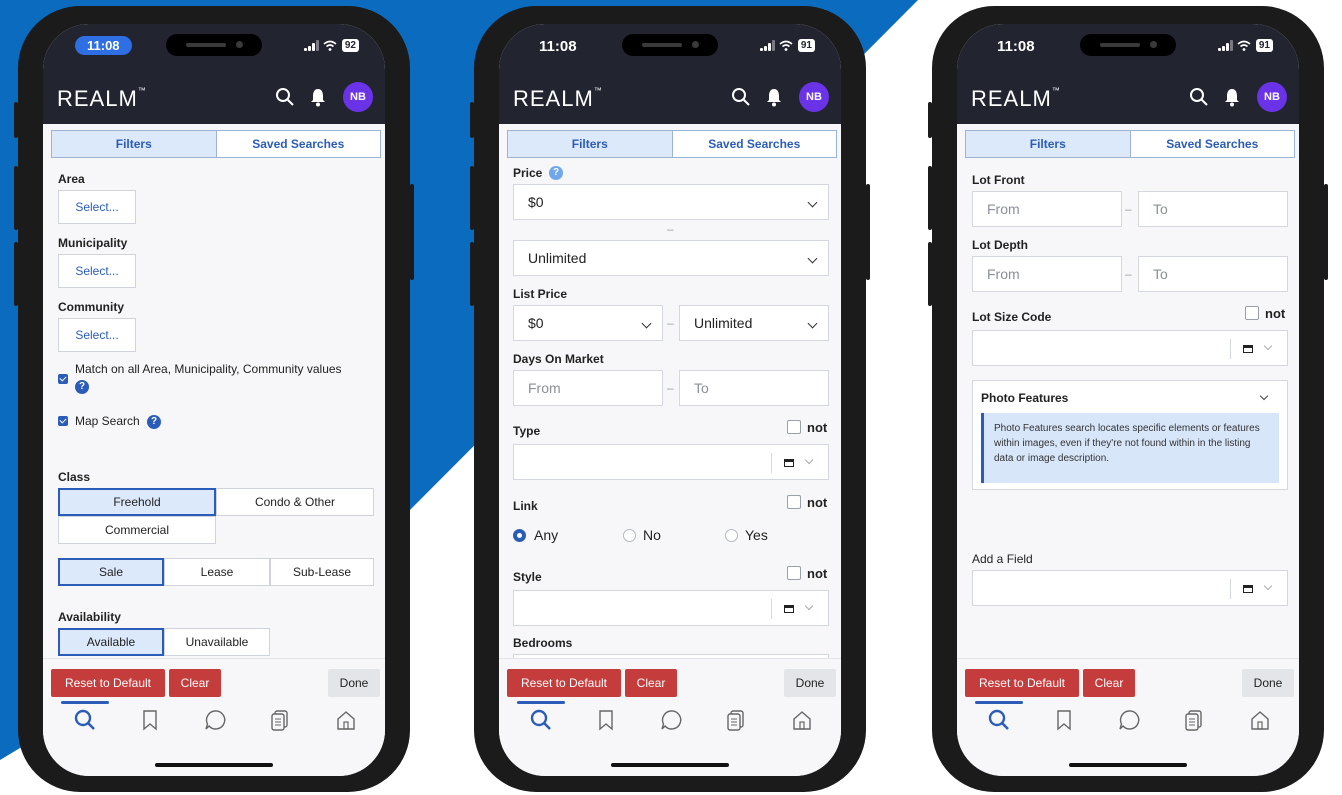  Describe the element at coordinates (731, 535) in the screenshot. I see `link-radio-yes` at that location.